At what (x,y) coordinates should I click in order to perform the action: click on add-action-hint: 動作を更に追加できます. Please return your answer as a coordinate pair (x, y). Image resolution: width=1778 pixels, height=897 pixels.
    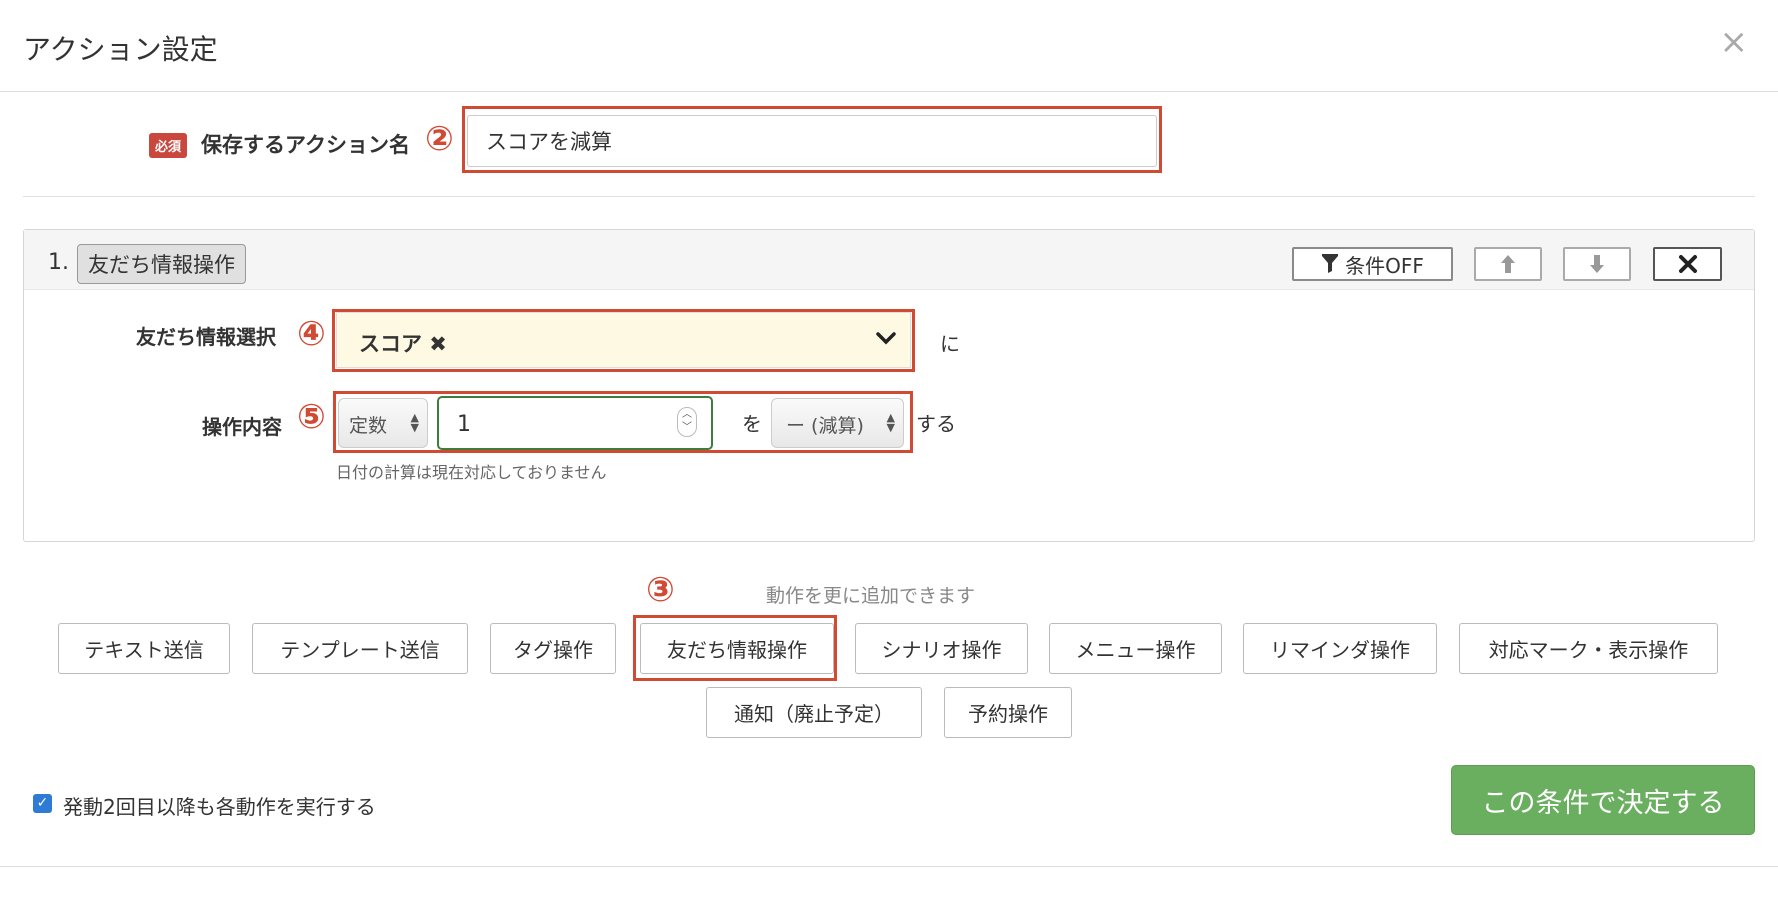
    Looking at the image, I should click on (871, 596).